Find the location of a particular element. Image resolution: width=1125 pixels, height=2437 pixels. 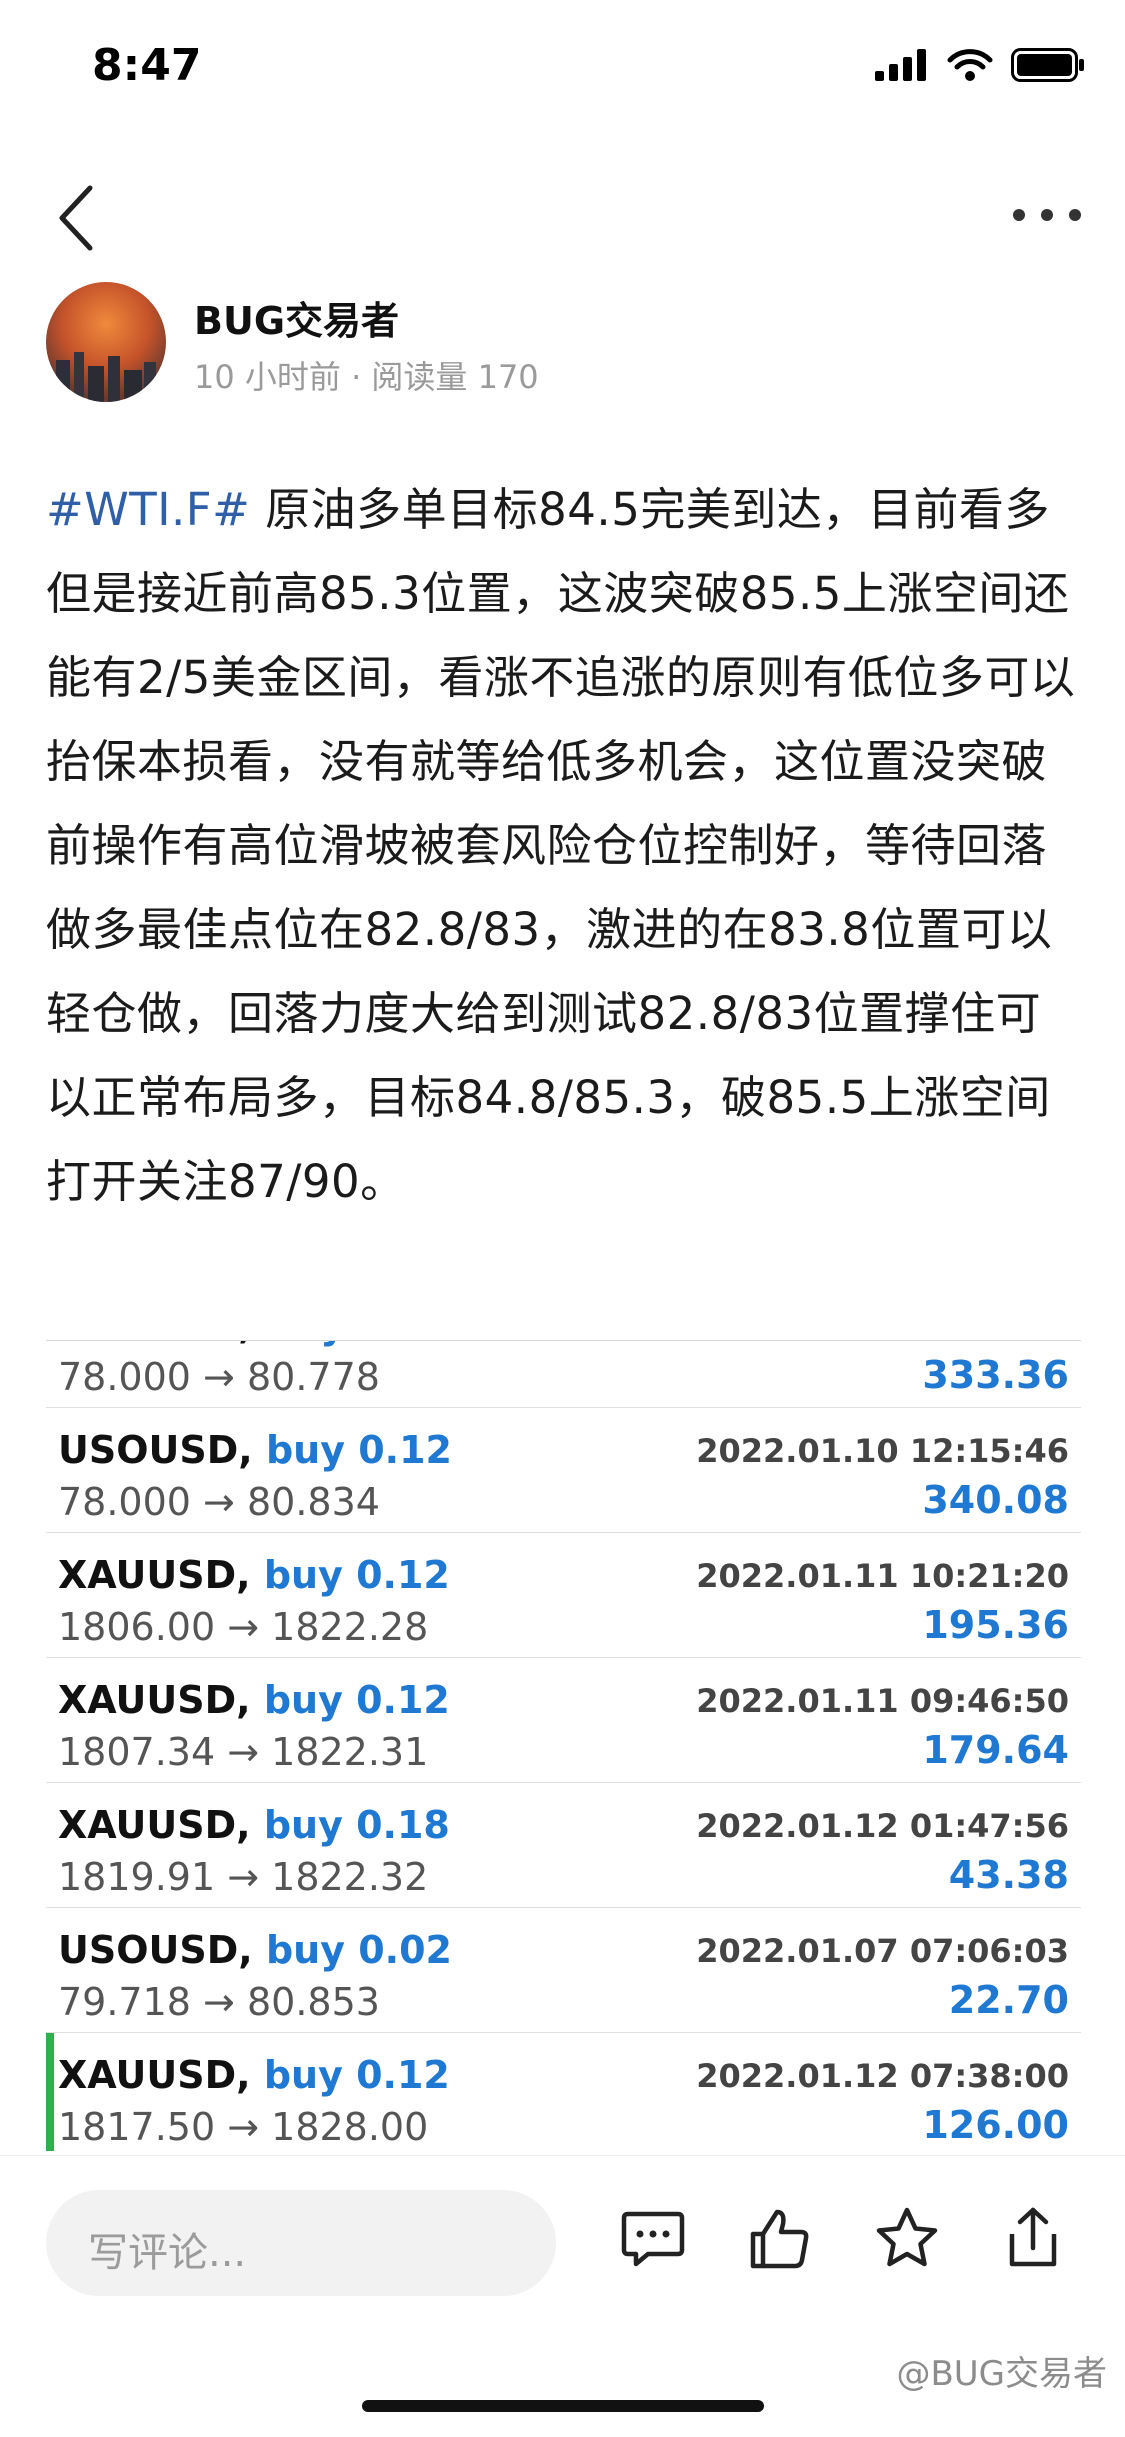

trade-profit: 126.00 is located at coordinates (995, 2125).